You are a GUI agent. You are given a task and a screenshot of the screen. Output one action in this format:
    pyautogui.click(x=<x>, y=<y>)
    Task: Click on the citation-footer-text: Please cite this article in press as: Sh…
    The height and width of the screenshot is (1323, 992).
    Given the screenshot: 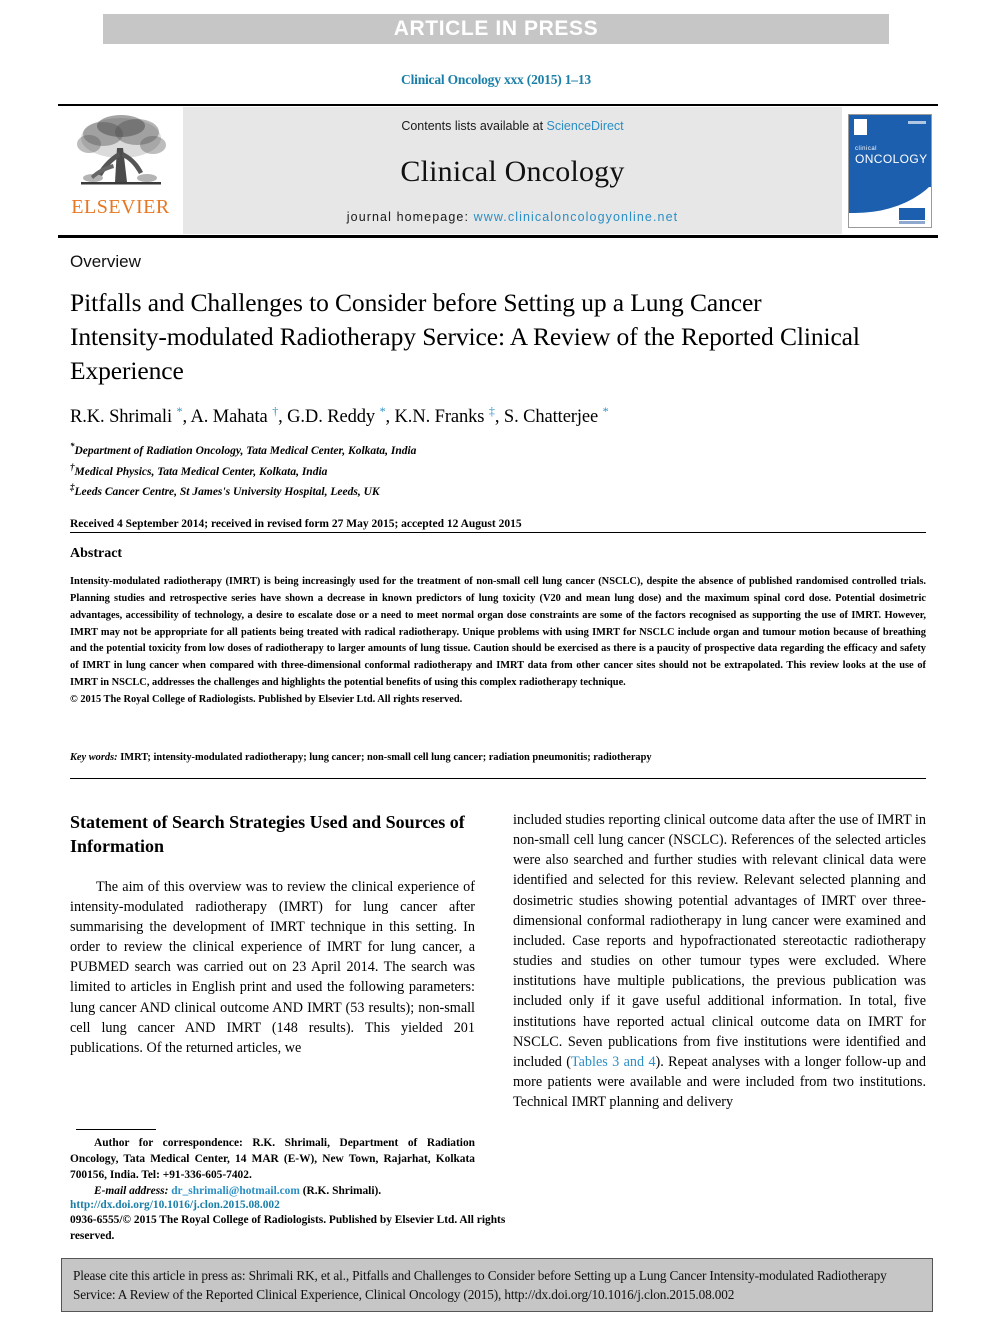 What is the action you would take?
    pyautogui.click(x=480, y=1285)
    